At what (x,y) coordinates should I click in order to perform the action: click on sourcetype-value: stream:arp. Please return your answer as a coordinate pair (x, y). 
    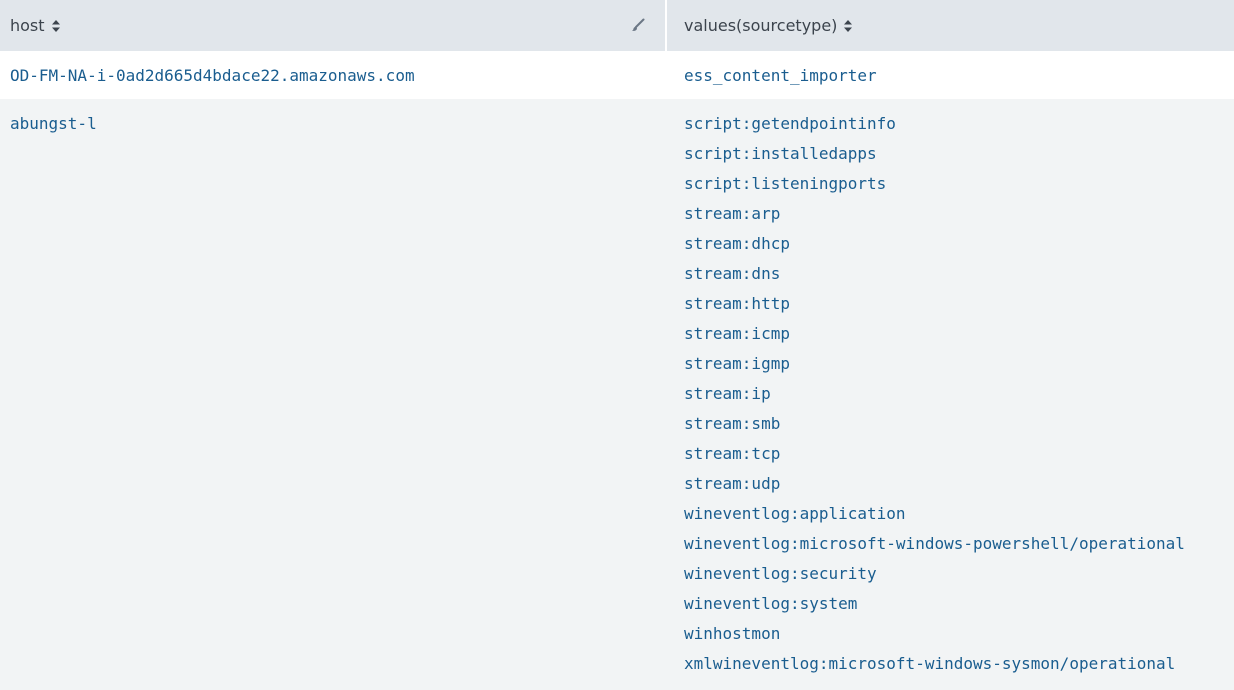
    Looking at the image, I should click on (934, 214).